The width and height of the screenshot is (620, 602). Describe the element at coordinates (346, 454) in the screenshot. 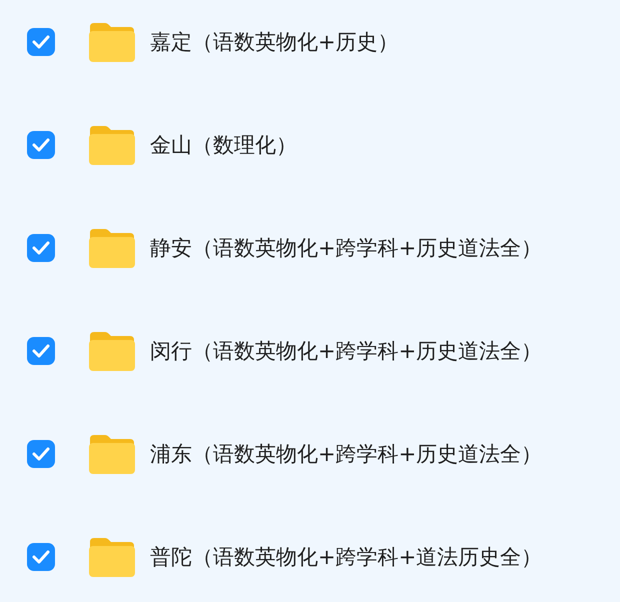

I see `folder-name: 浦东（语数英物化+跨学科+历史道法全）` at that location.